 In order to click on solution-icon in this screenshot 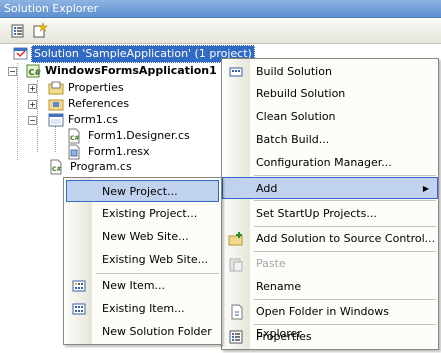, I will do `click(21, 53)`.